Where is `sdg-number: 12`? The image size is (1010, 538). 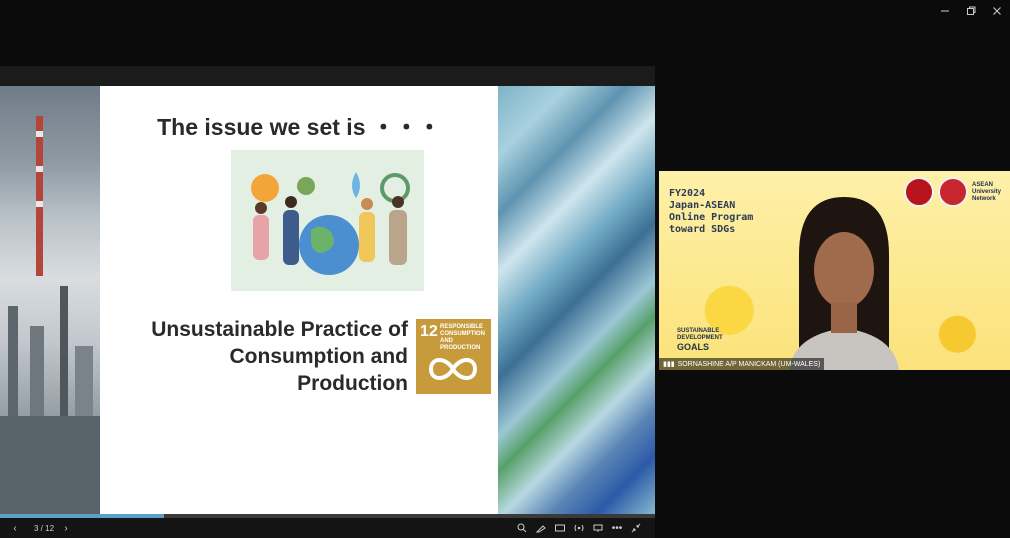 sdg-number: 12 is located at coordinates (429, 331).